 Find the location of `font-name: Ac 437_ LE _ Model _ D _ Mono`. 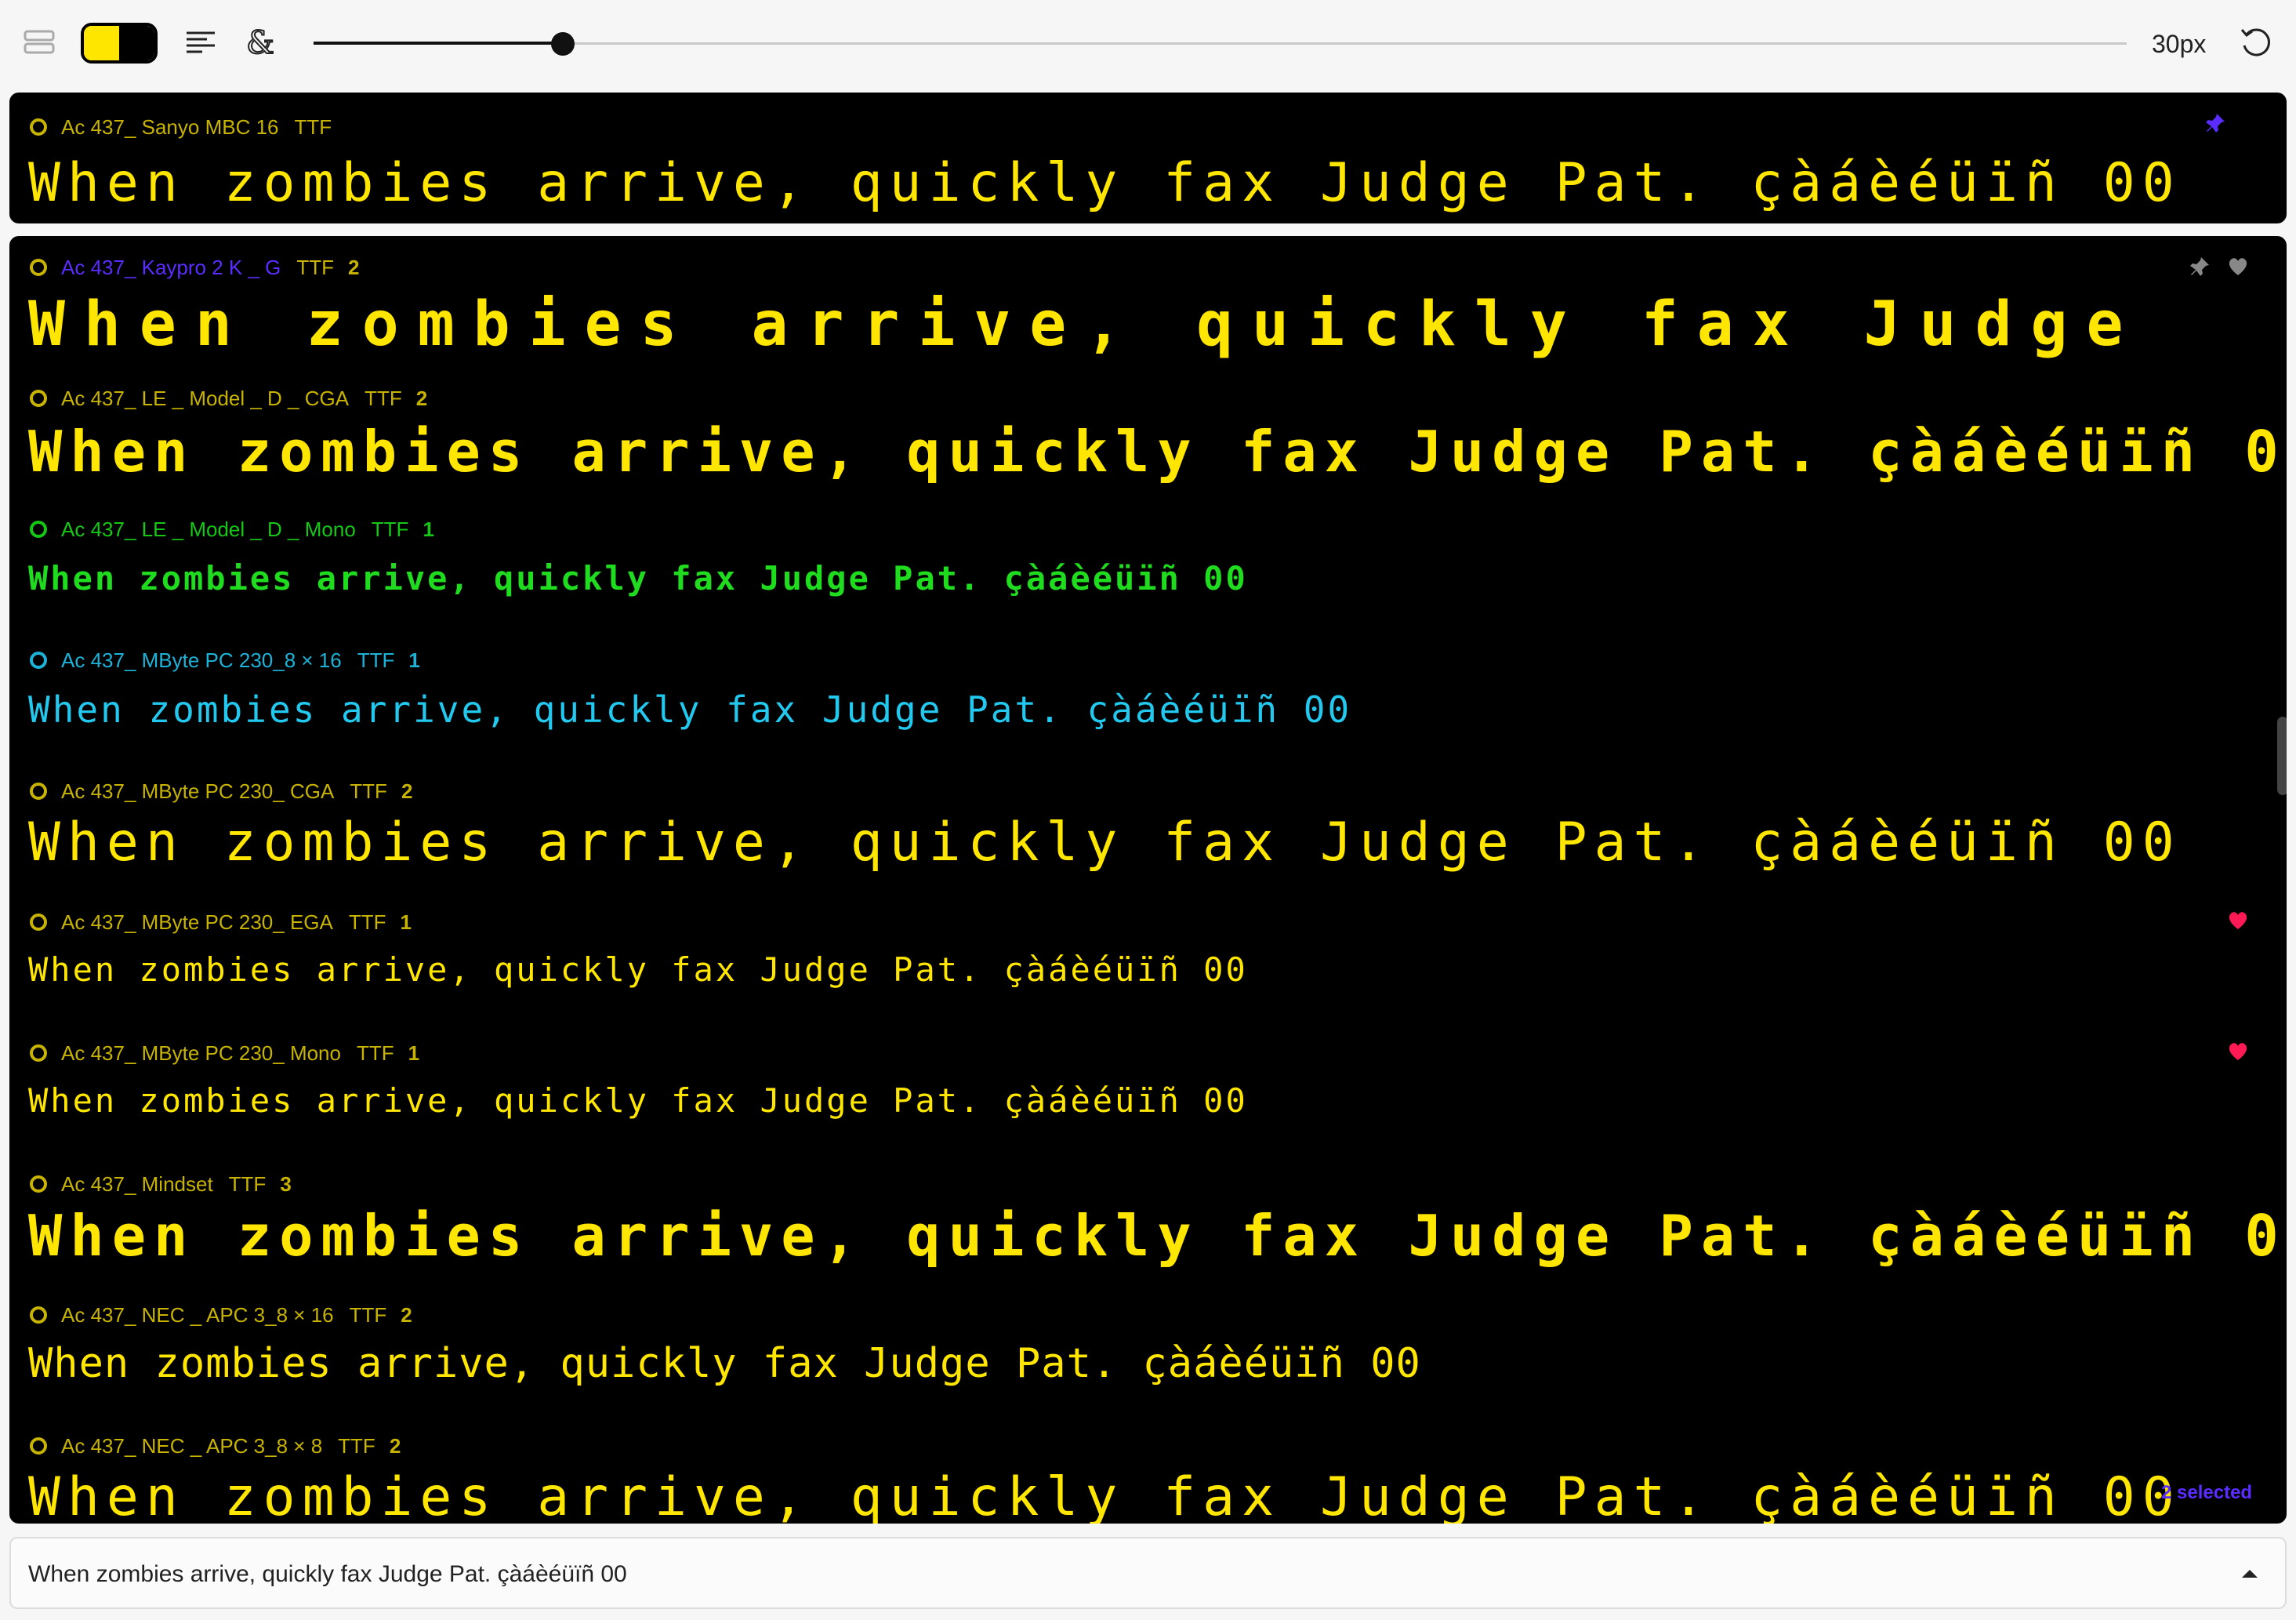

font-name: Ac 437_ LE _ Model _ D _ Mono is located at coordinates (208, 529).